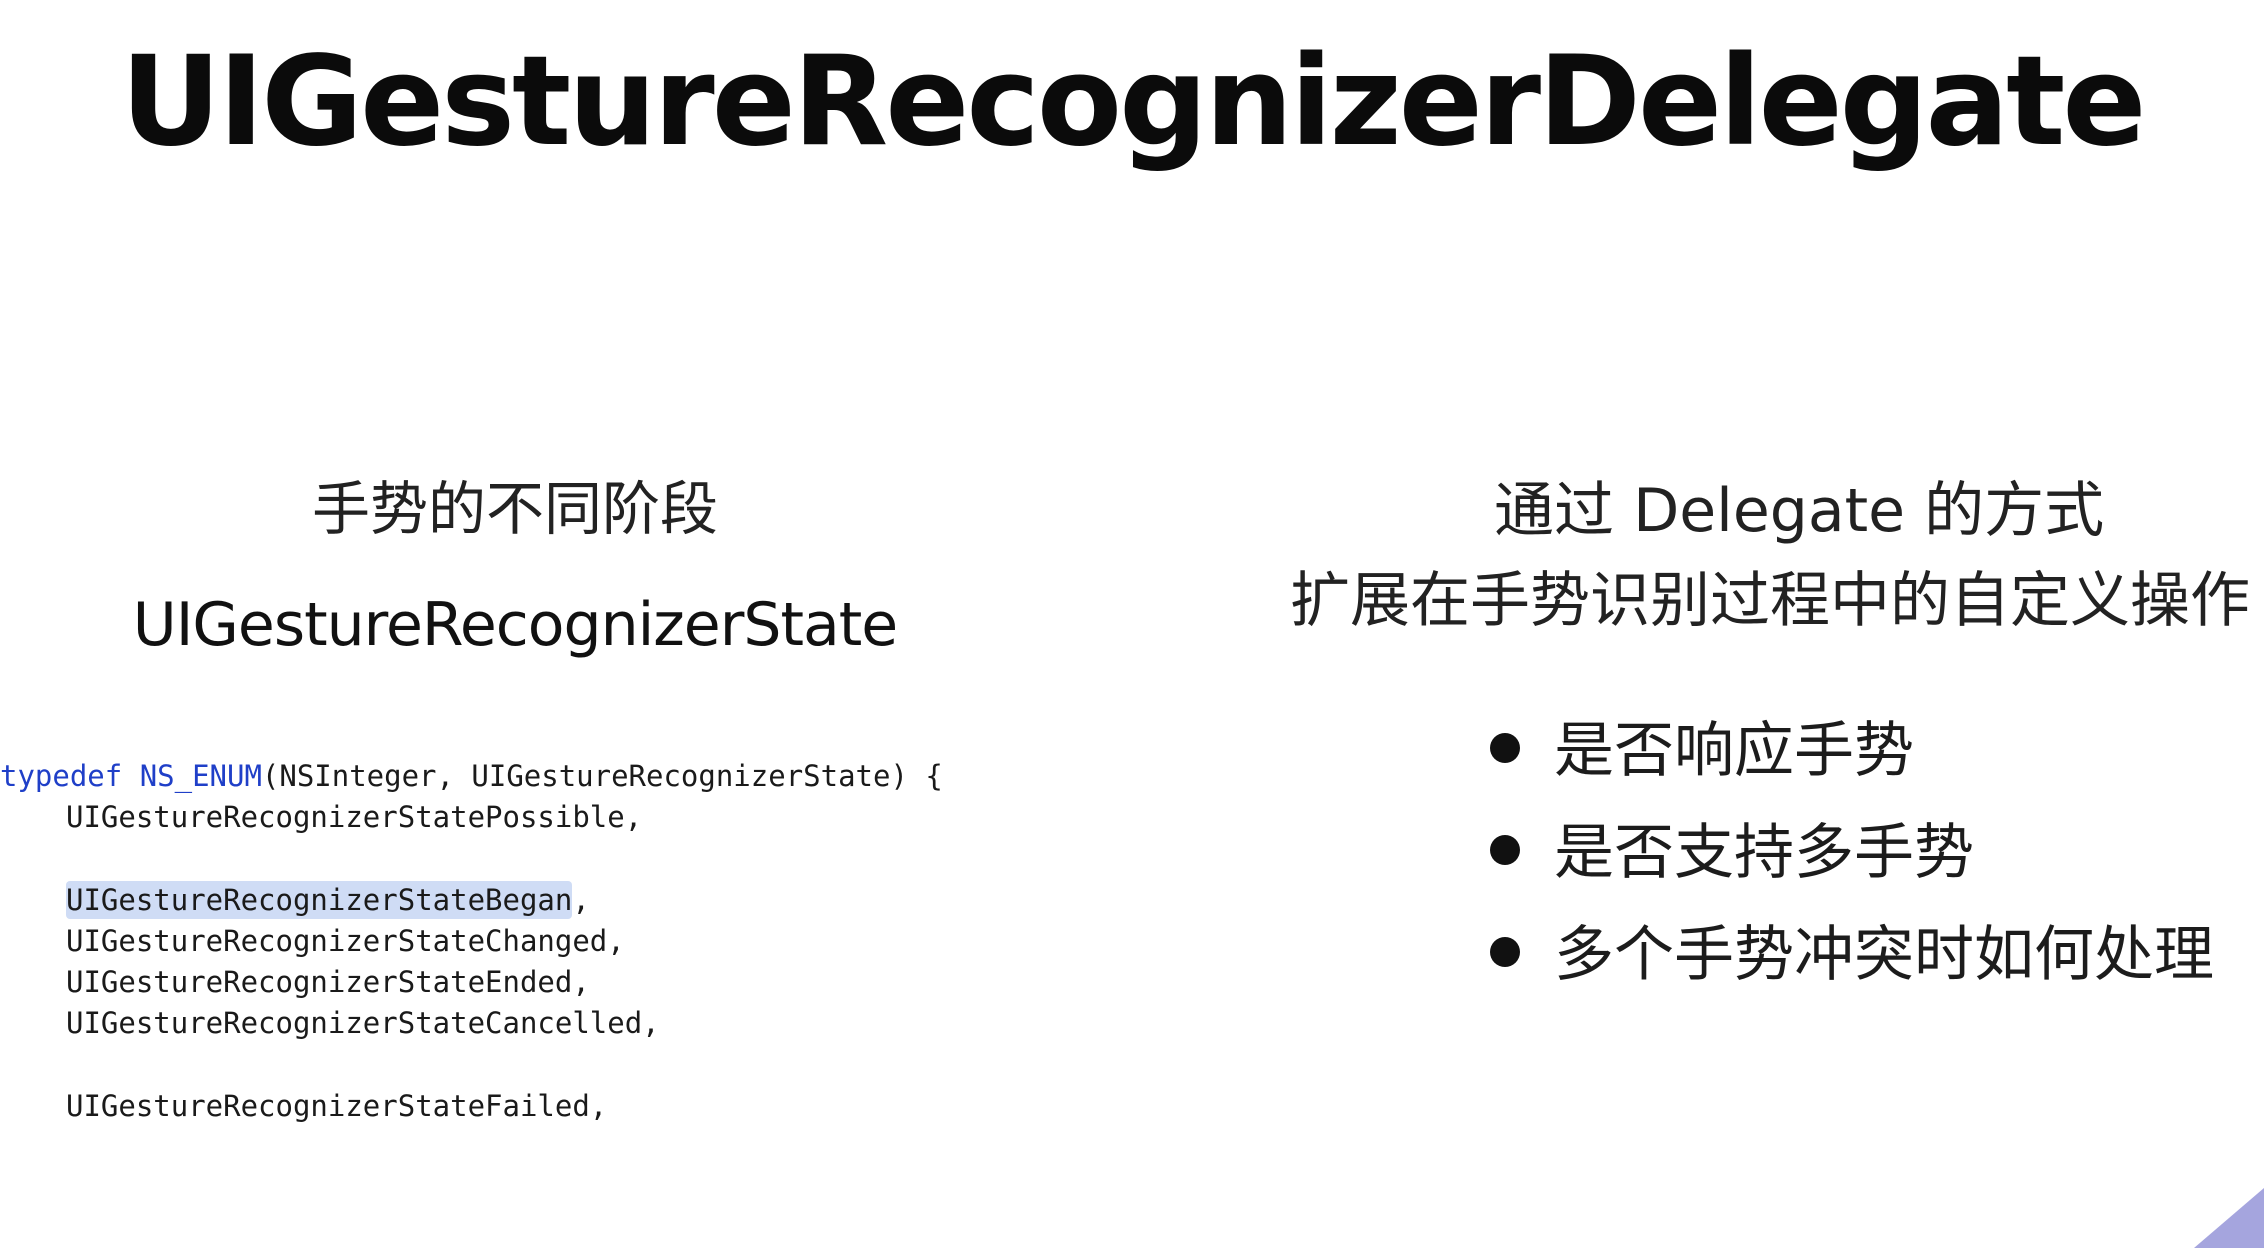  Describe the element at coordinates (602, 776) in the screenshot. I see `code-typedef-rest: (NSInteger, UIGestureRecognizerState) {` at that location.